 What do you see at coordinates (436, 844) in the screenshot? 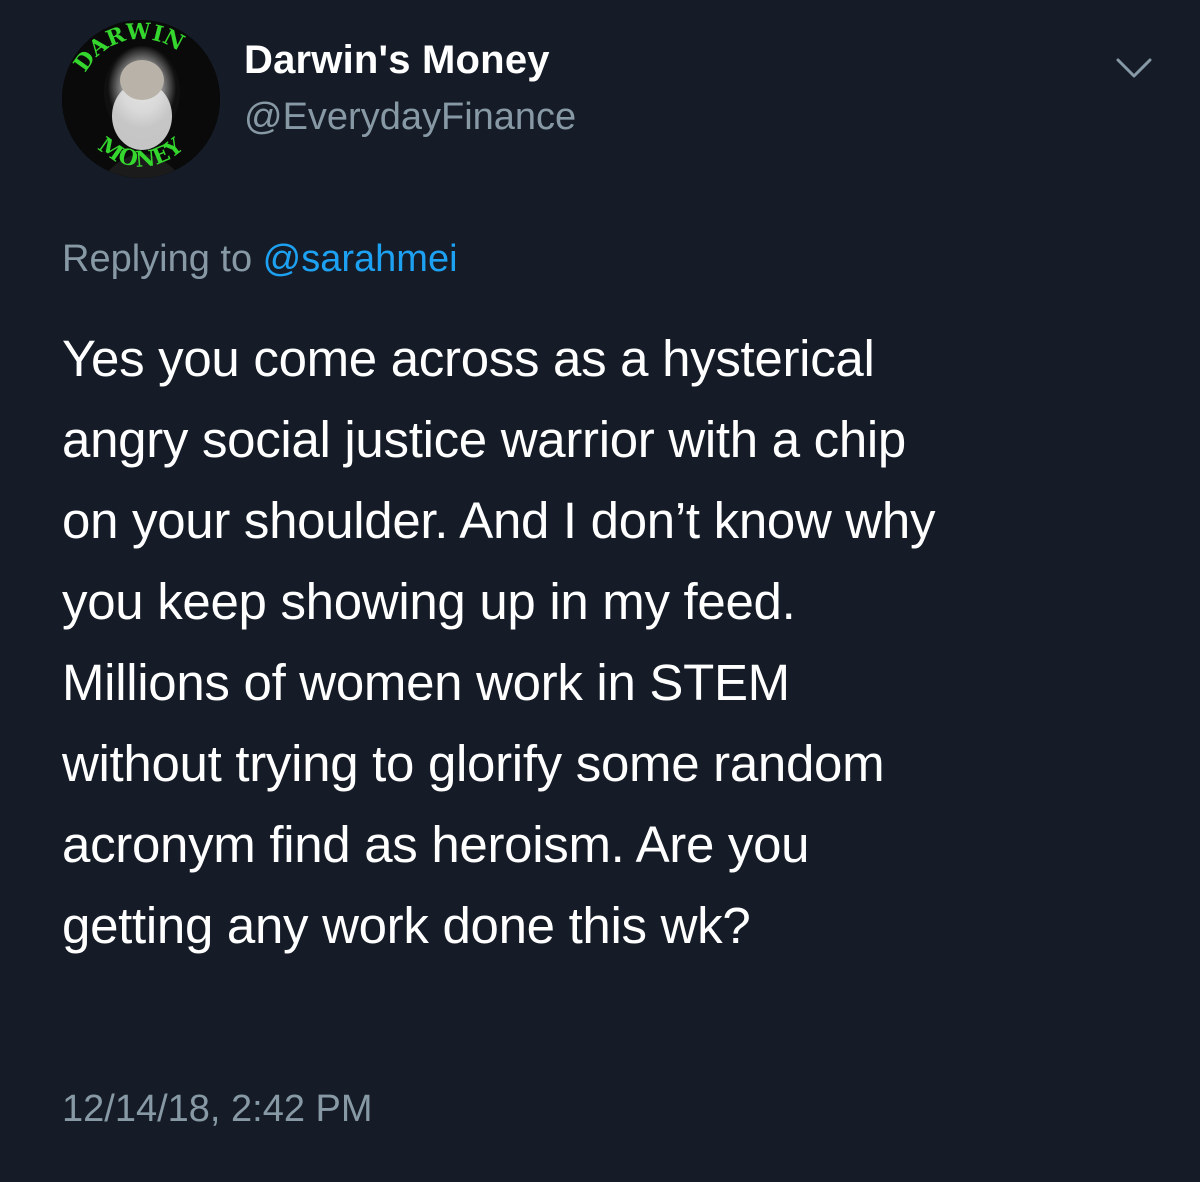
I see `tweet-text-line: acronym find as heroism. Are you` at bounding box center [436, 844].